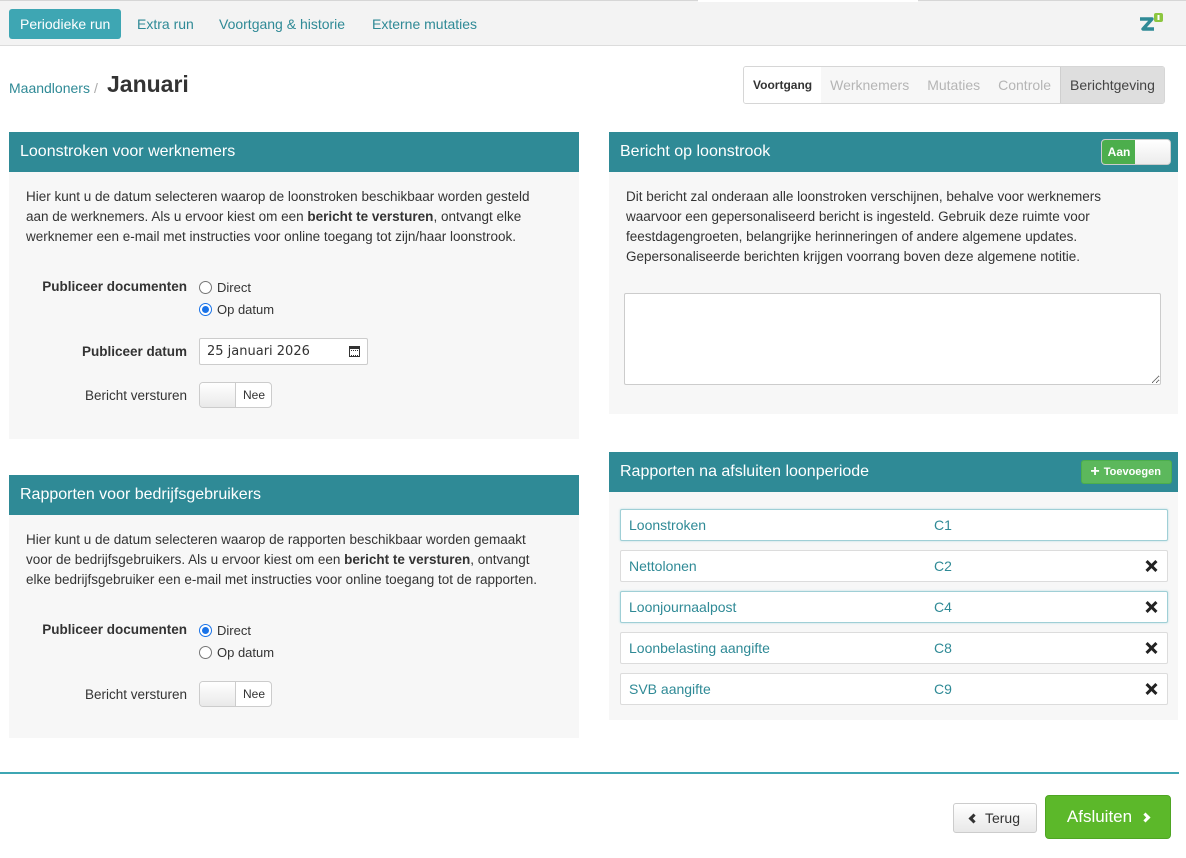 This screenshot has width=1186, height=858. I want to click on report-row: Loonjournaalpost C4, so click(894, 607).